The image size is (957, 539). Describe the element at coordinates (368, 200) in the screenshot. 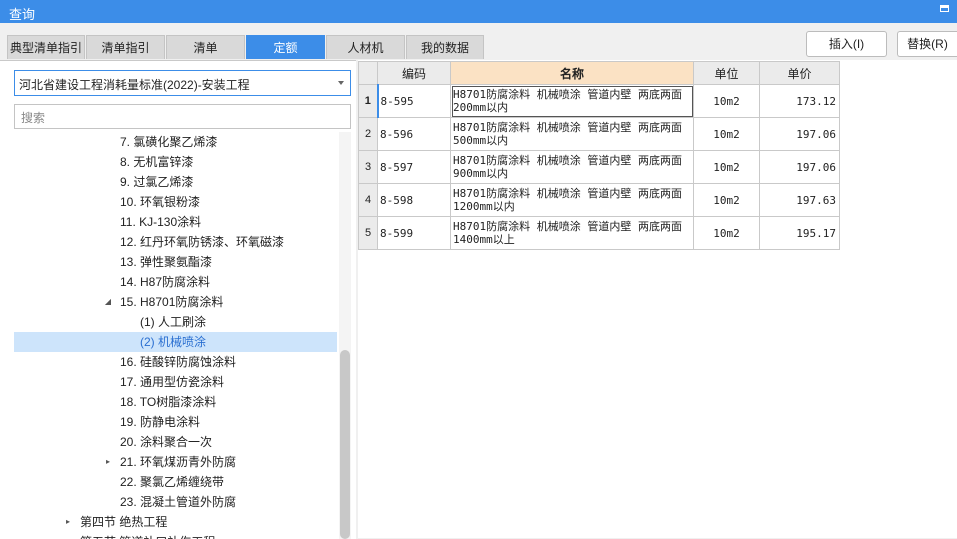

I see `row-number: 4` at that location.